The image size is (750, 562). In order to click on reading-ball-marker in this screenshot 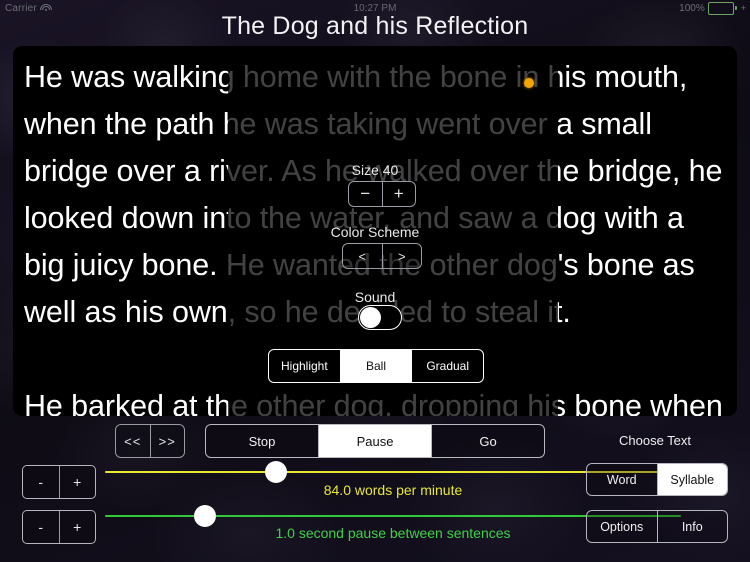, I will do `click(529, 83)`.